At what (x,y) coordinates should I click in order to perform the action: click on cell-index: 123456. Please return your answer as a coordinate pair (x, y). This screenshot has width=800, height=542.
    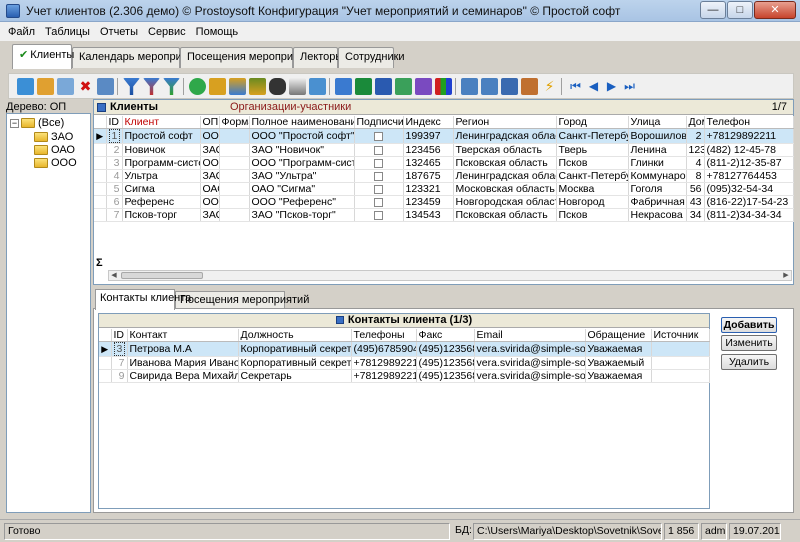
    Looking at the image, I should click on (428, 150).